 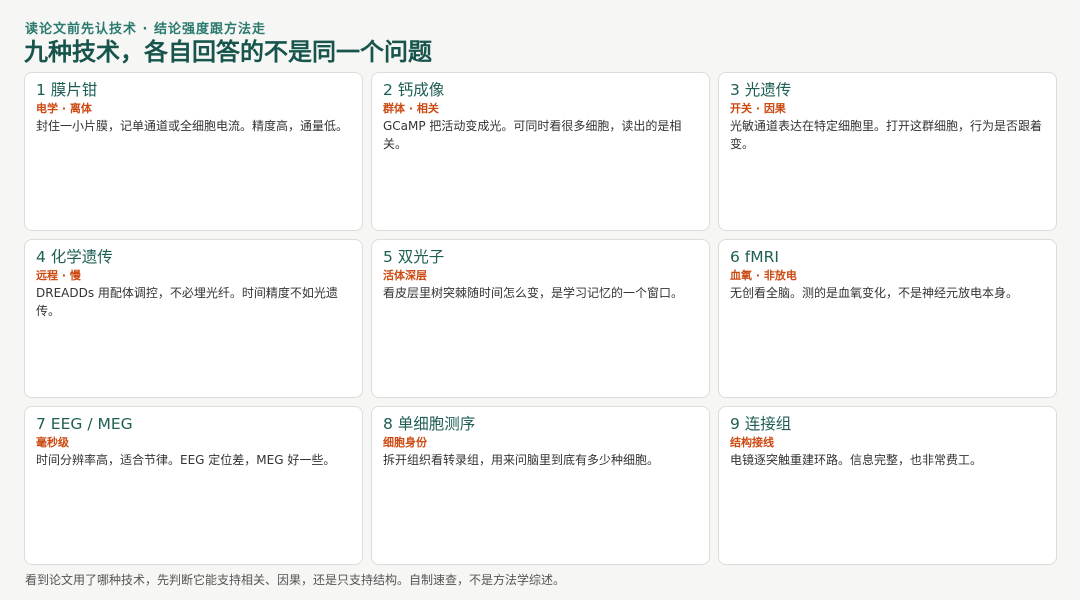 I want to click on card-description: 拆开组织看转录组，用来问脑里到底有多少种细胞。, so click(x=521, y=460).